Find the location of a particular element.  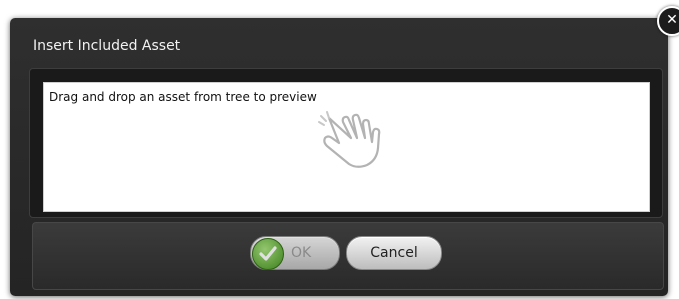

cancel-button-label: Cancel is located at coordinates (394, 253).